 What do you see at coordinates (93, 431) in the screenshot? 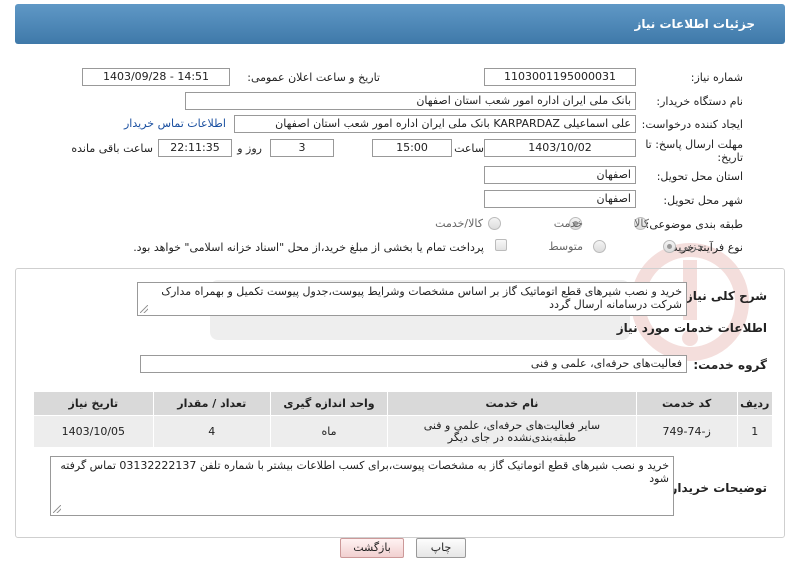
I see `cell-need-date: 1403/10/05` at bounding box center [93, 431].